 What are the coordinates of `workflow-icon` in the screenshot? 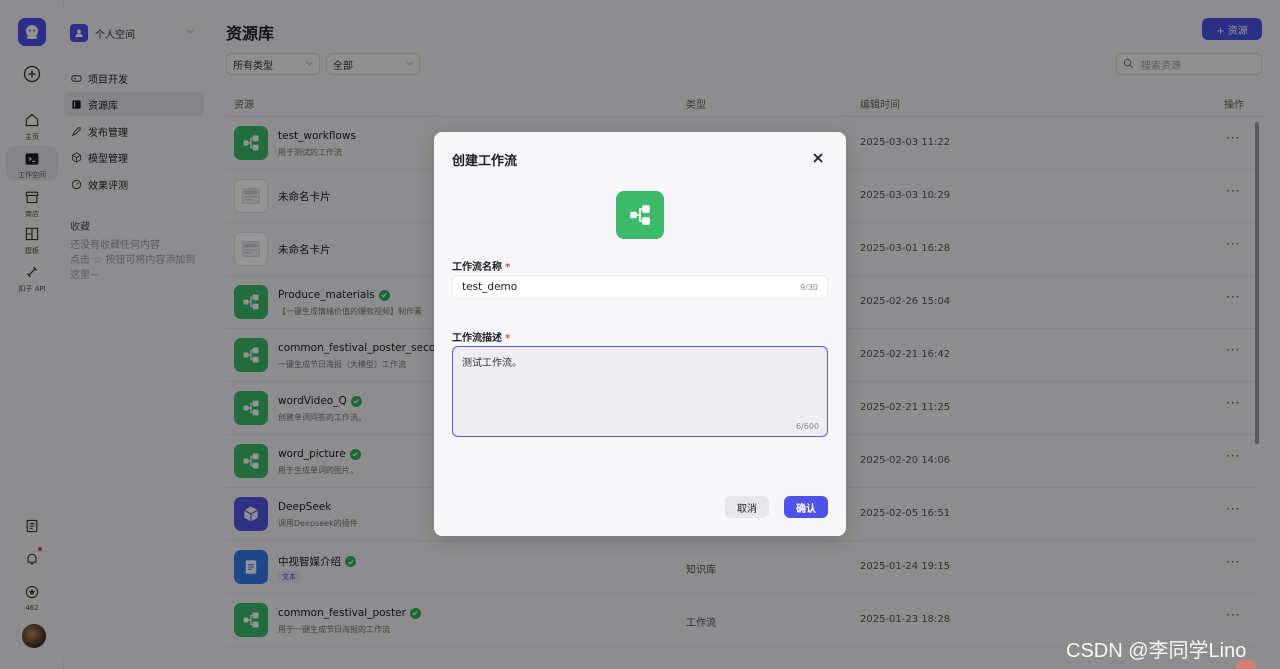 It's located at (640, 215).